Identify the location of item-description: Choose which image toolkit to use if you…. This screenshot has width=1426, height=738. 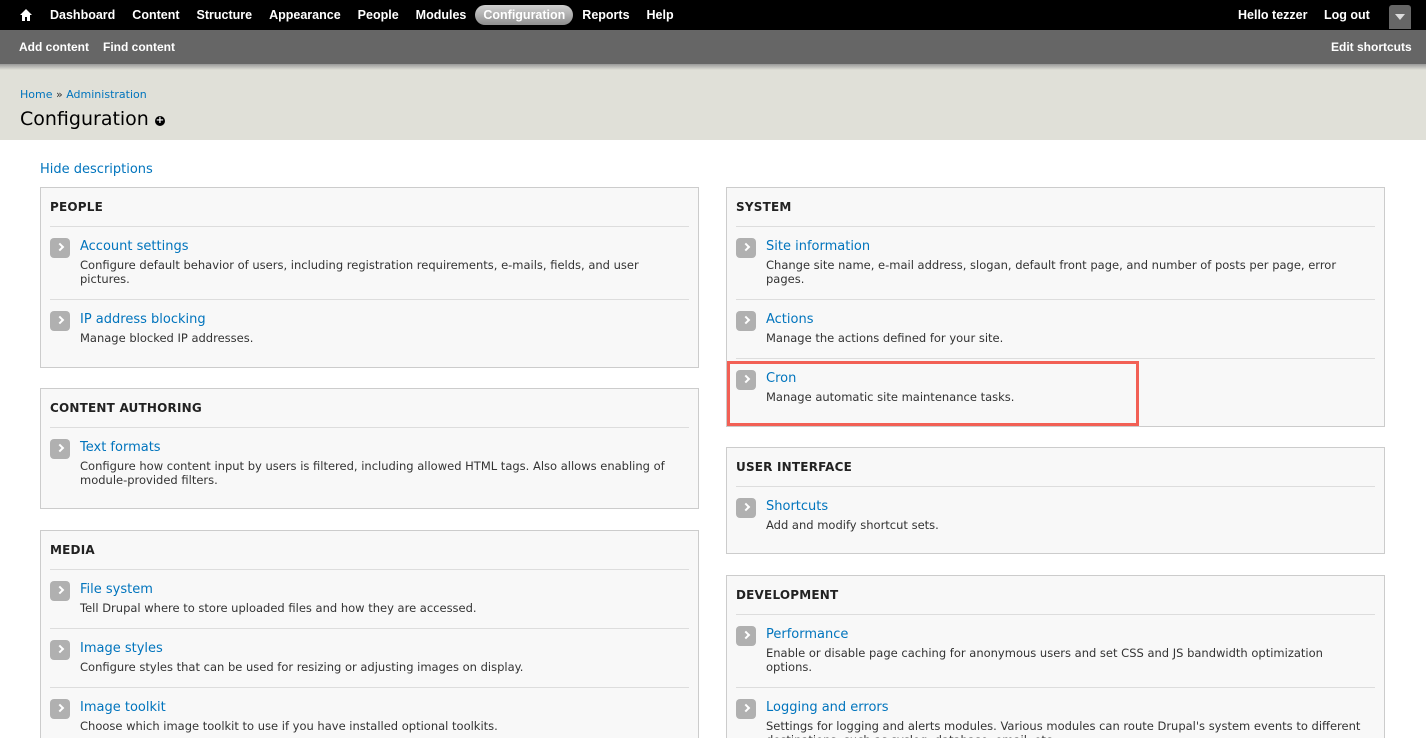
(289, 726).